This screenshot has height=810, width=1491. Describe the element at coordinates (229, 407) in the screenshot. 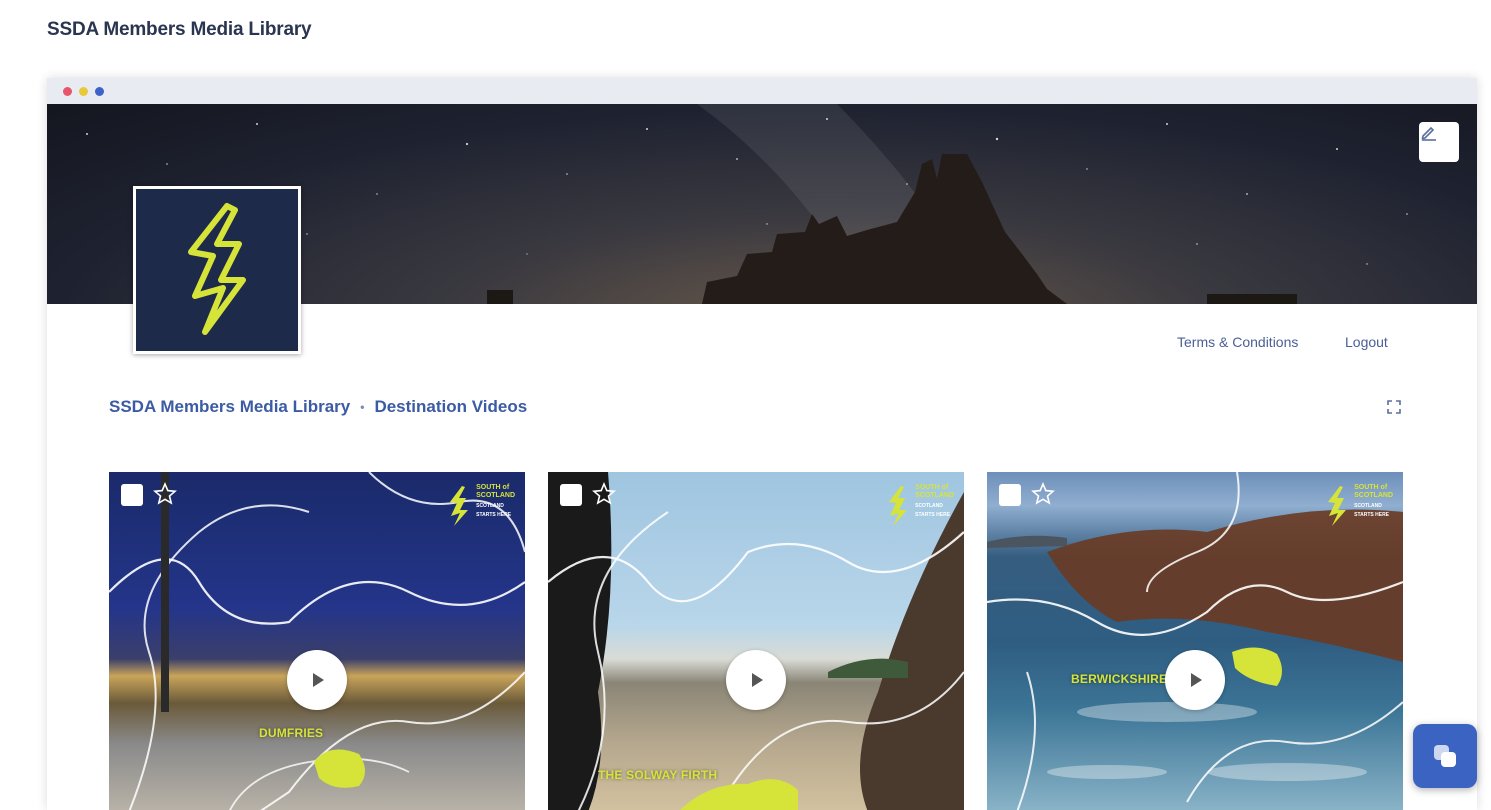

I see `breadcrumb-item-library: SSDA Members Media Library` at that location.